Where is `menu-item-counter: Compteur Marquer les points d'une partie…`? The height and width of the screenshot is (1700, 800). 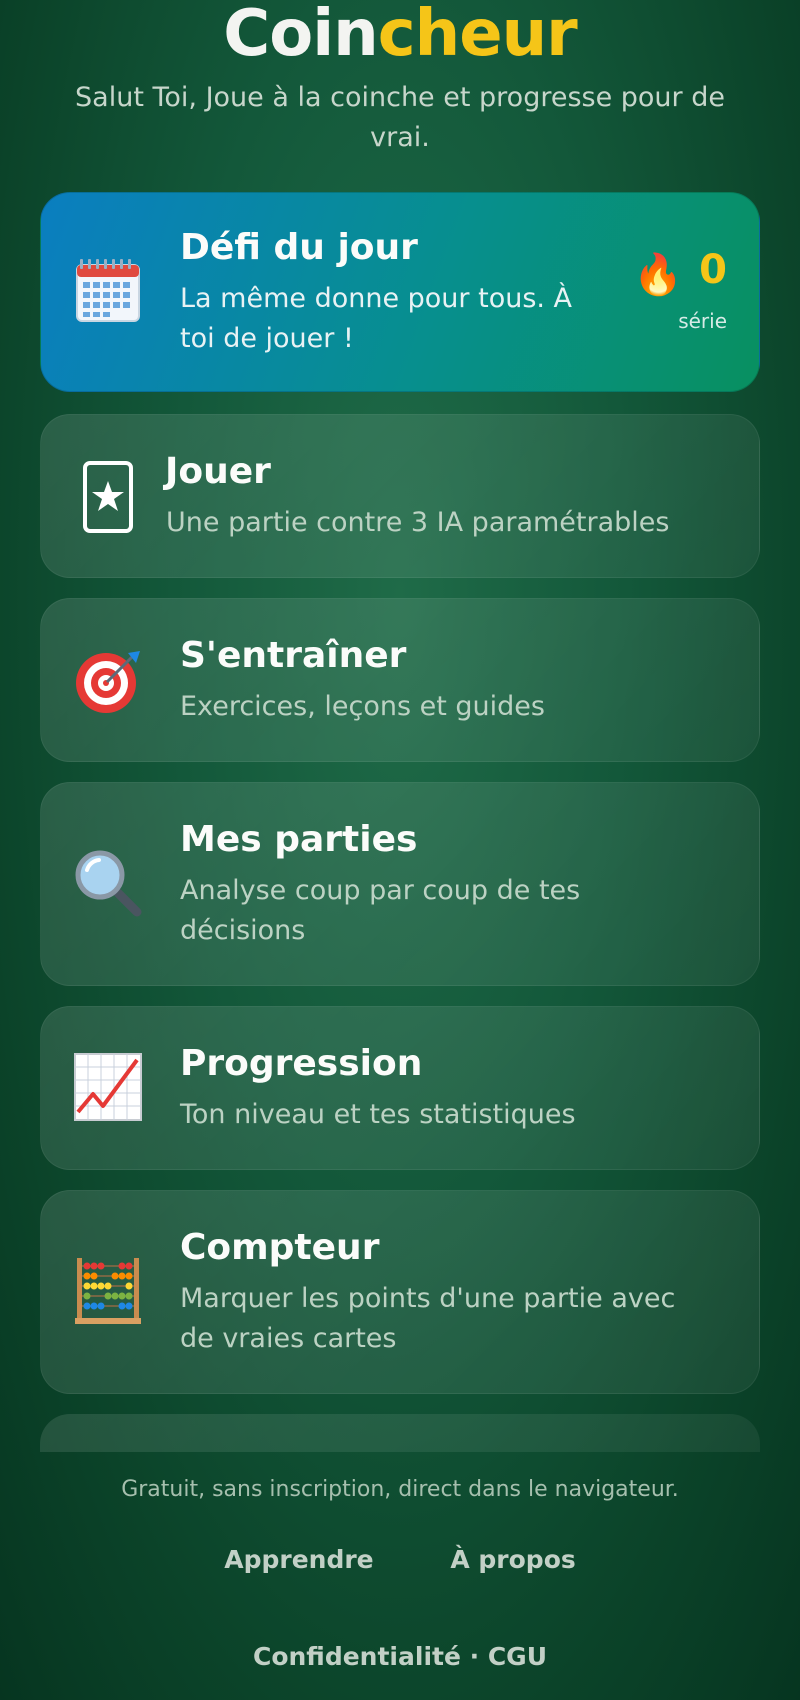 menu-item-counter: Compteur Marquer les points d'une partie… is located at coordinates (400, 1292).